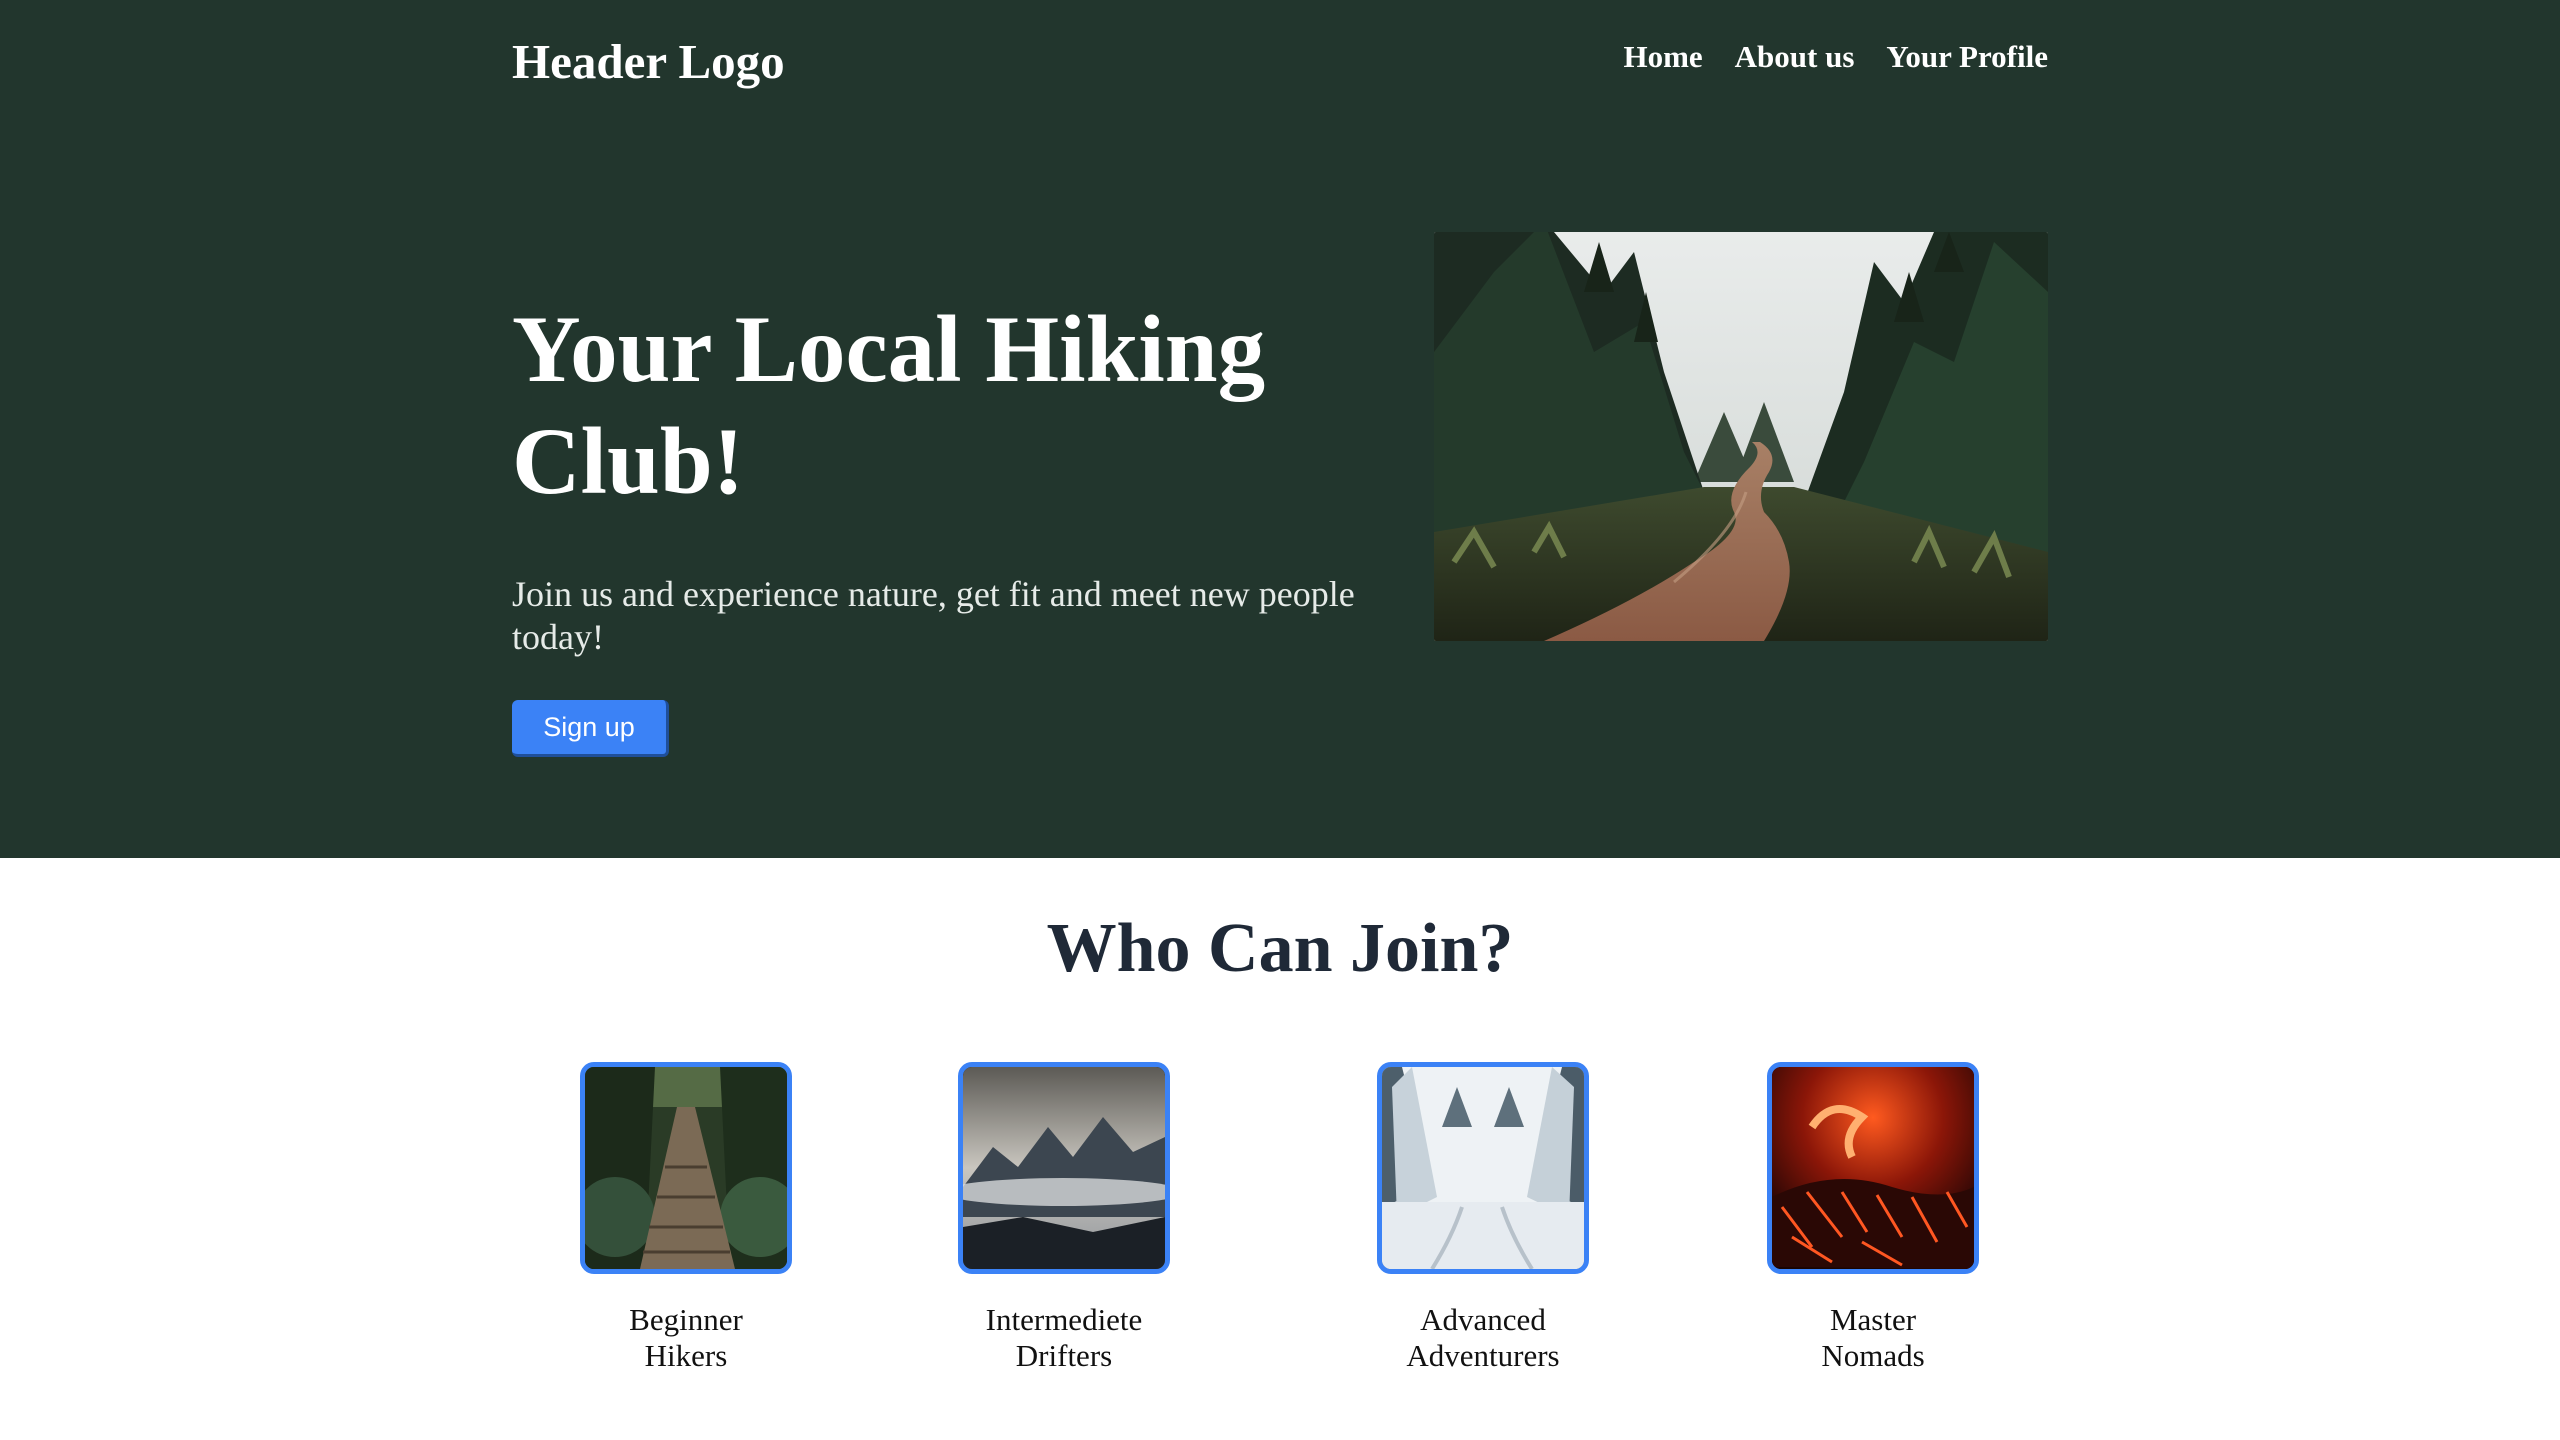 This screenshot has width=2560, height=1440. I want to click on cloudy-mountains-photo, so click(1064, 1168).